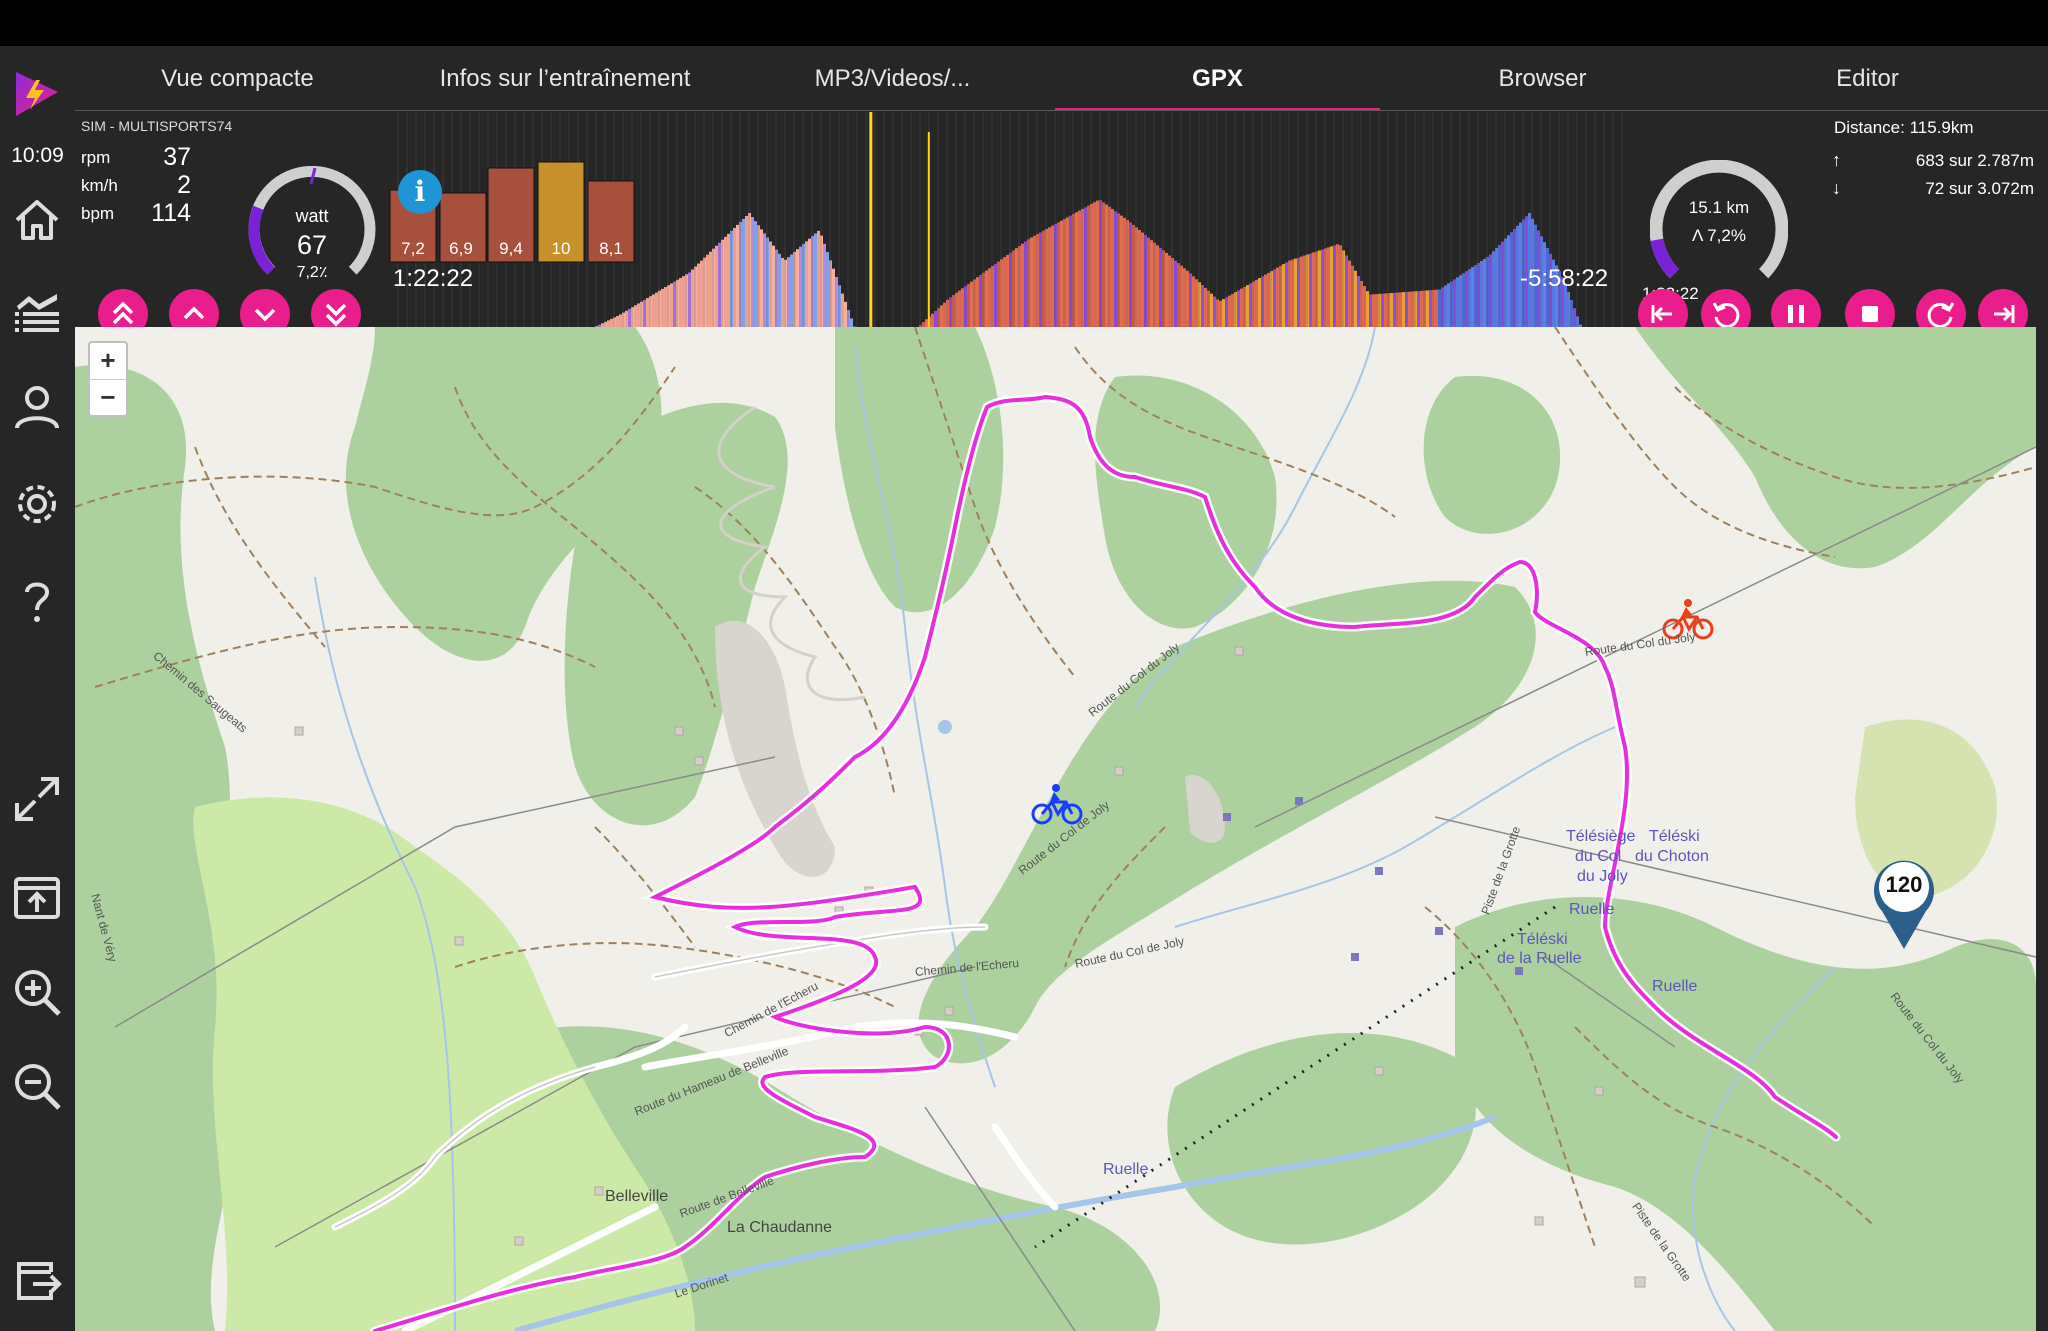  I want to click on tab-editor: Editor, so click(1867, 77).